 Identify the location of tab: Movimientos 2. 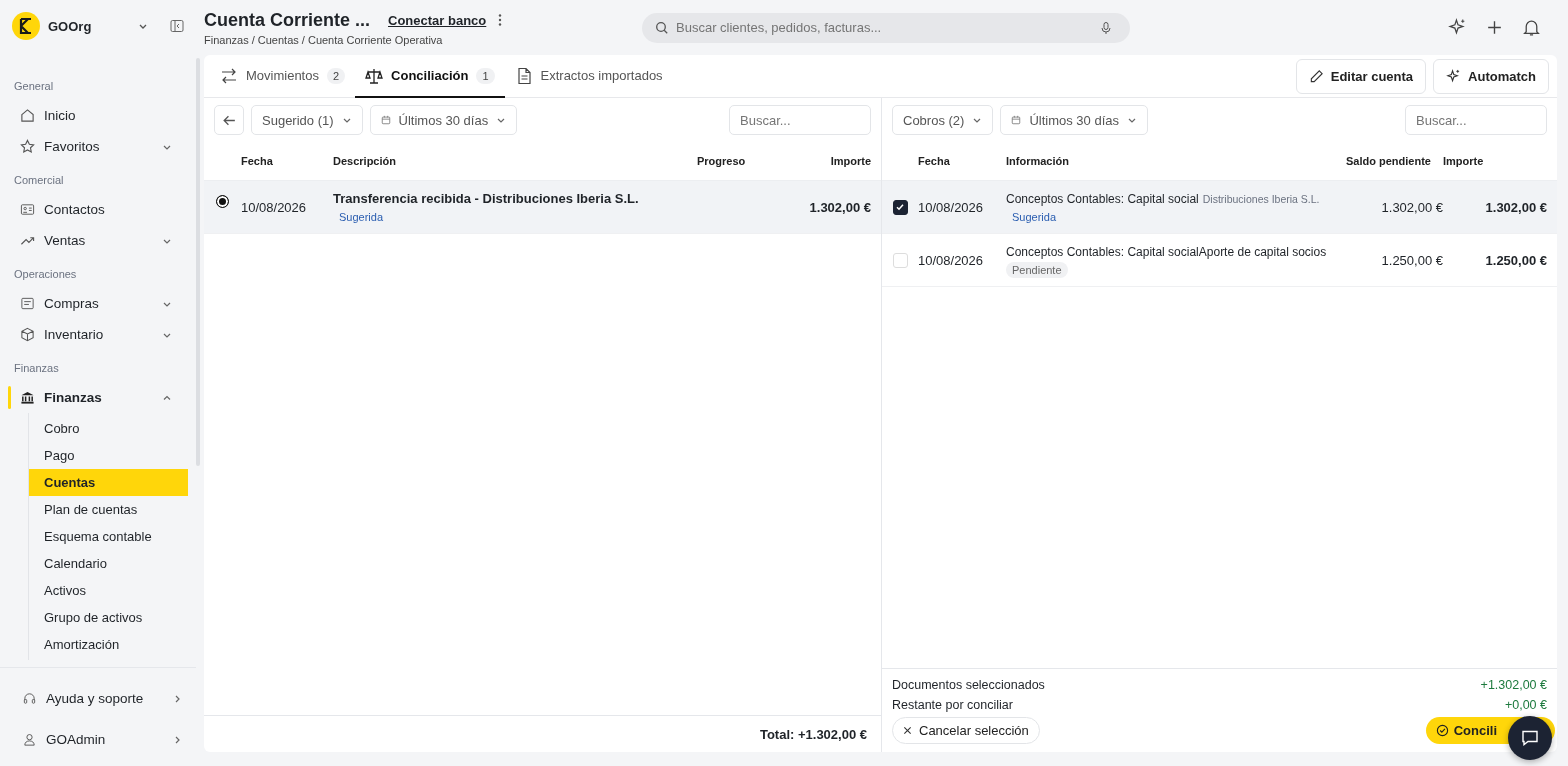
(283, 76).